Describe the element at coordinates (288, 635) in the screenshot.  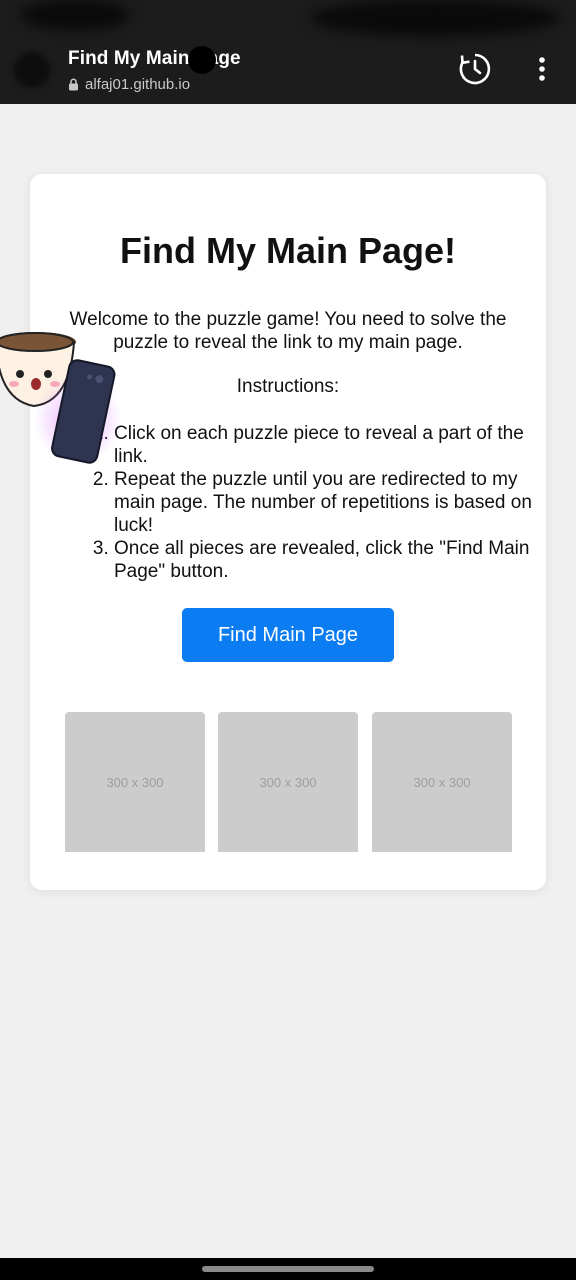
I see `find-main-page-button: Find Main Page` at that location.